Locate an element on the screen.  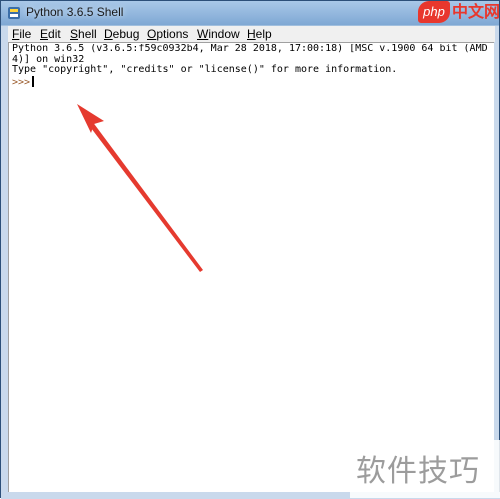
php-logo-text: 中文网 is located at coordinates (476, 11).